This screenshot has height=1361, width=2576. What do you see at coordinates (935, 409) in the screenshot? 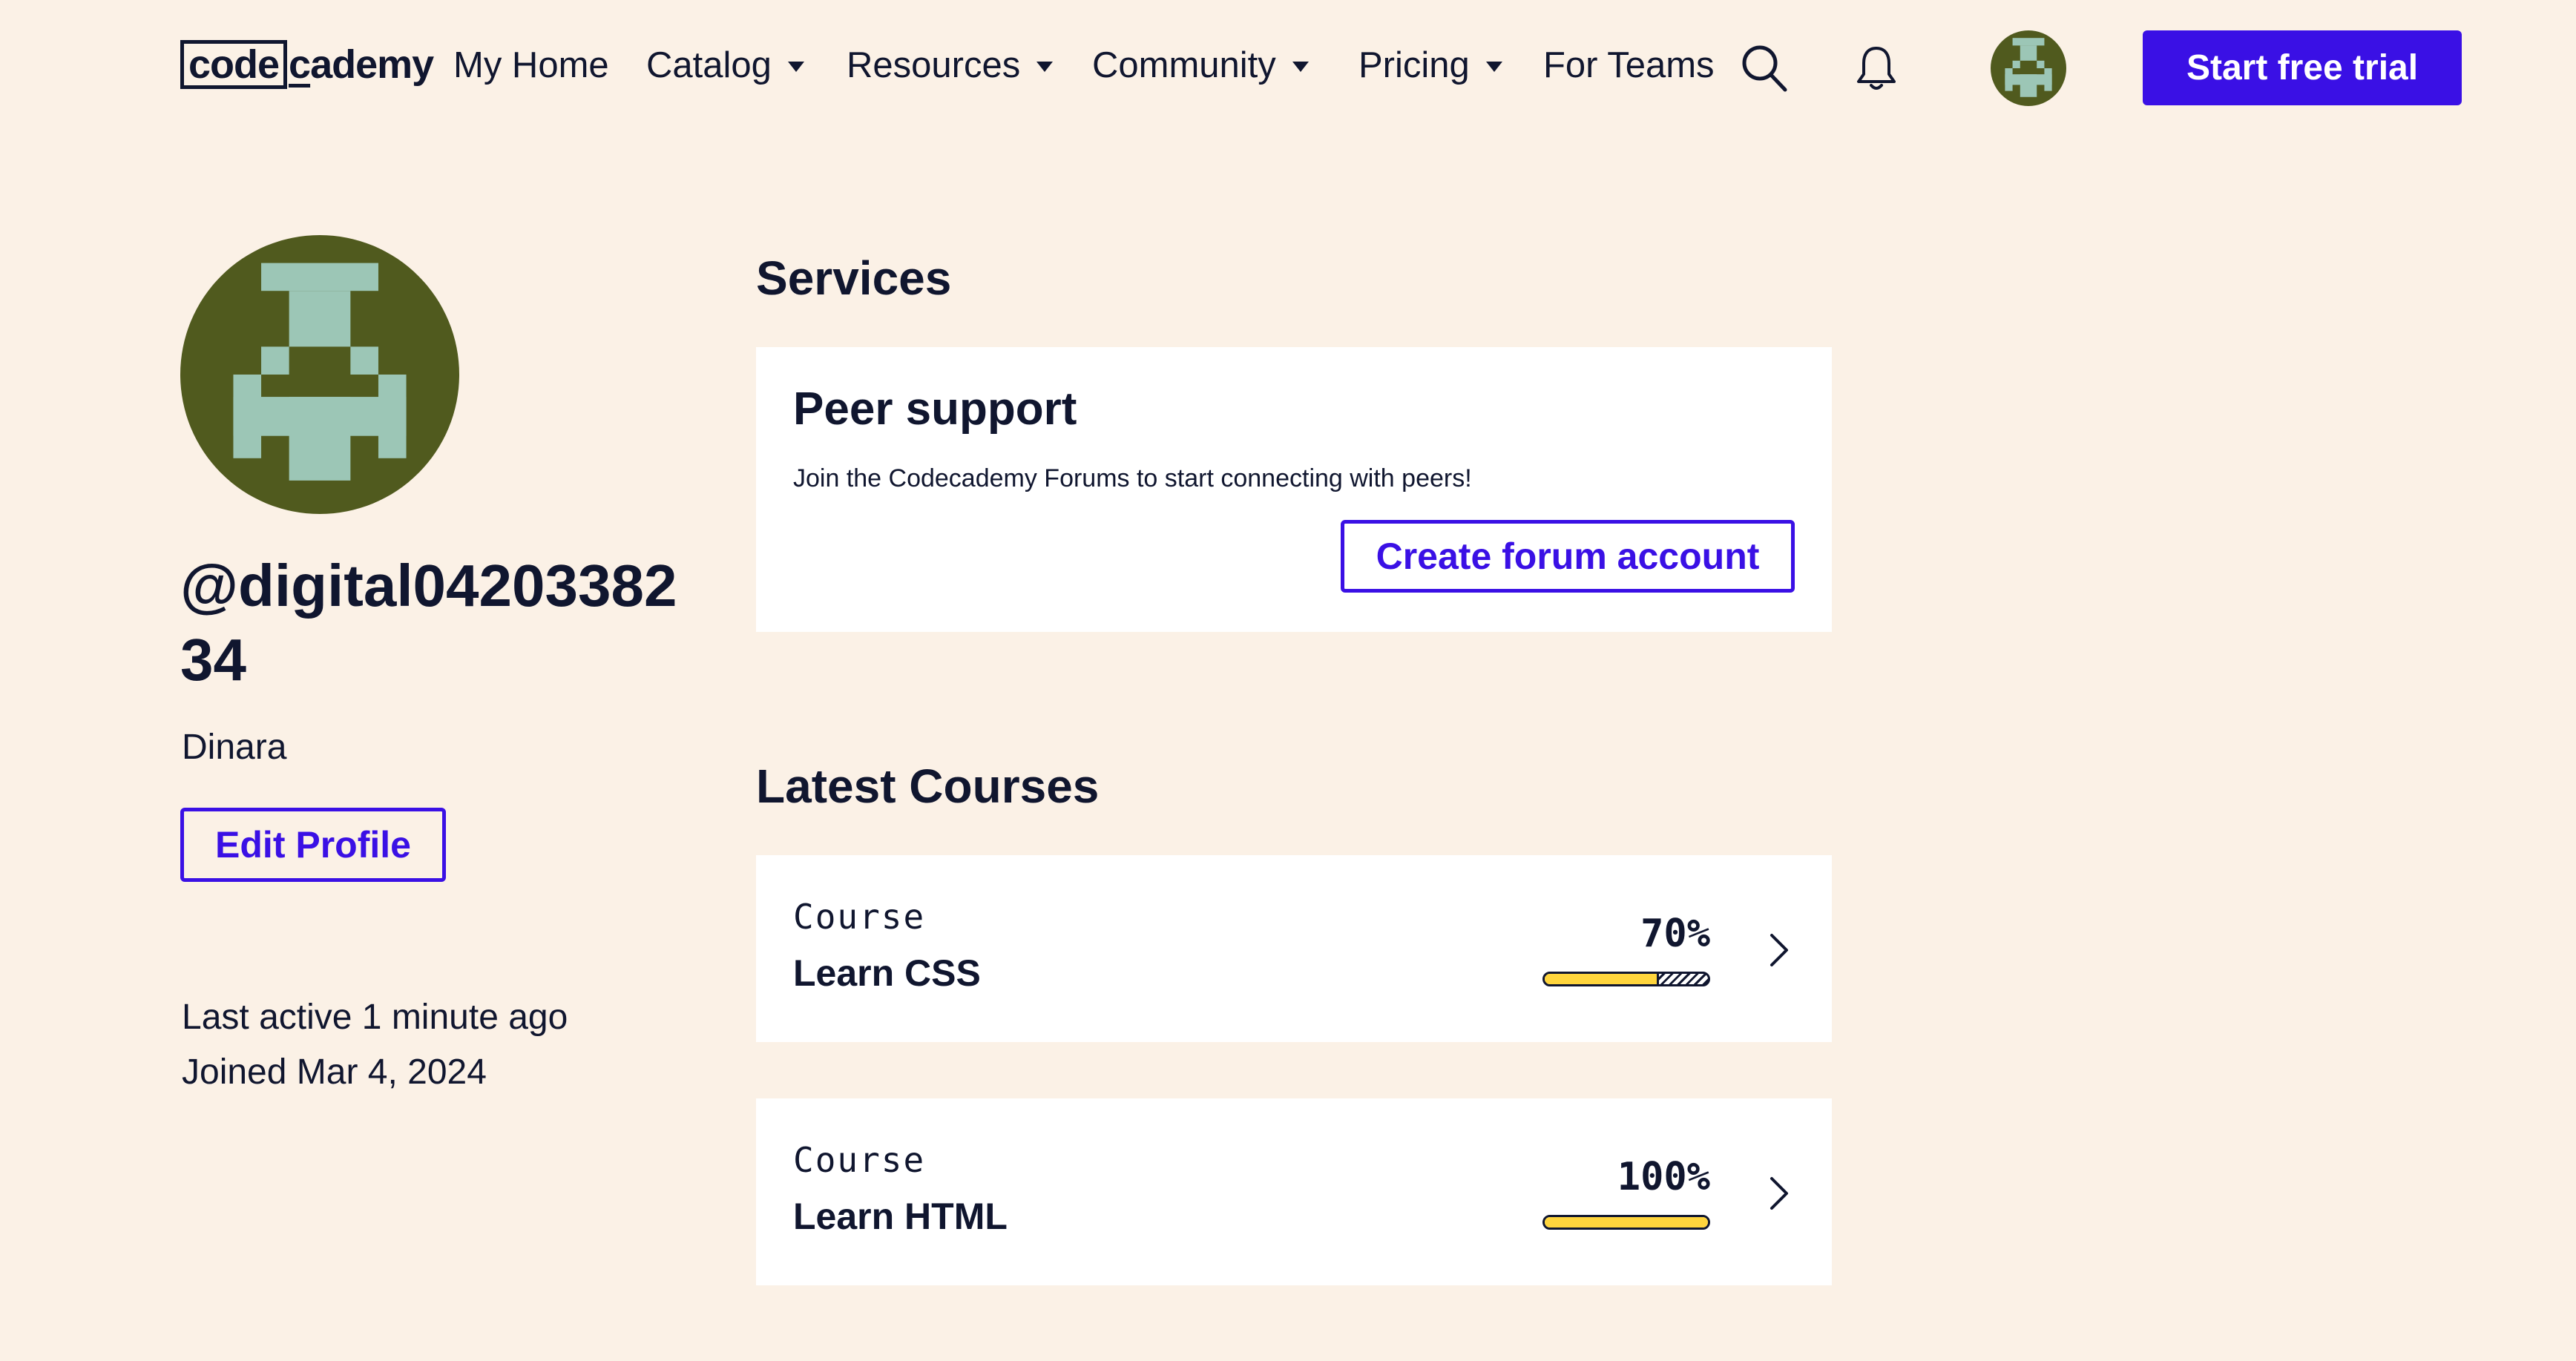
I see `peer-support-title: Peer support` at bounding box center [935, 409].